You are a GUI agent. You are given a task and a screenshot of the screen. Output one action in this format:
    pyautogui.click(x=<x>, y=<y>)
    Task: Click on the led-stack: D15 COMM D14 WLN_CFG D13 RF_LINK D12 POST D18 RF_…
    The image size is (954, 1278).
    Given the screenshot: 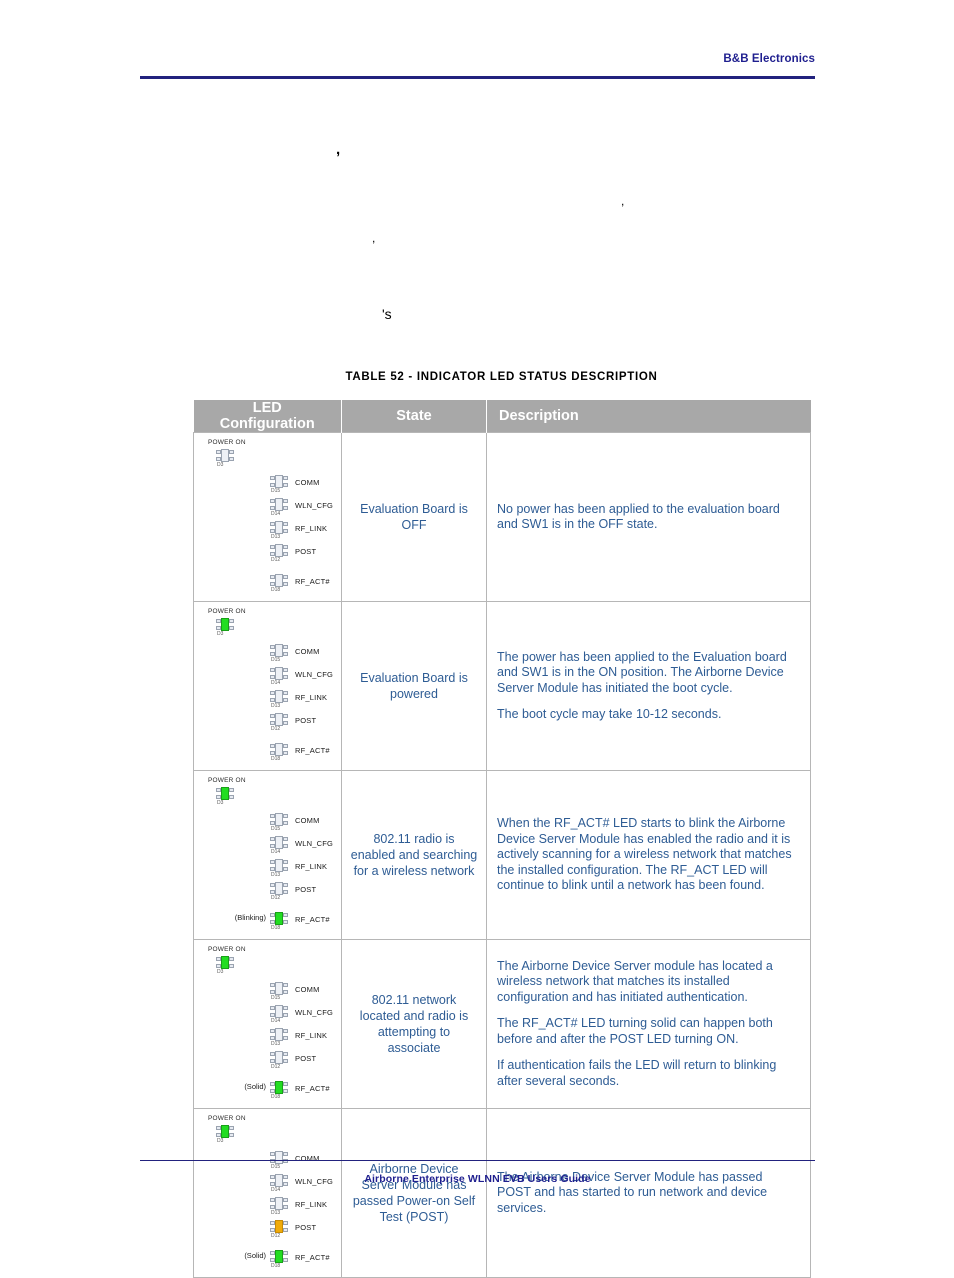 What is the action you would take?
    pyautogui.click(x=268, y=701)
    